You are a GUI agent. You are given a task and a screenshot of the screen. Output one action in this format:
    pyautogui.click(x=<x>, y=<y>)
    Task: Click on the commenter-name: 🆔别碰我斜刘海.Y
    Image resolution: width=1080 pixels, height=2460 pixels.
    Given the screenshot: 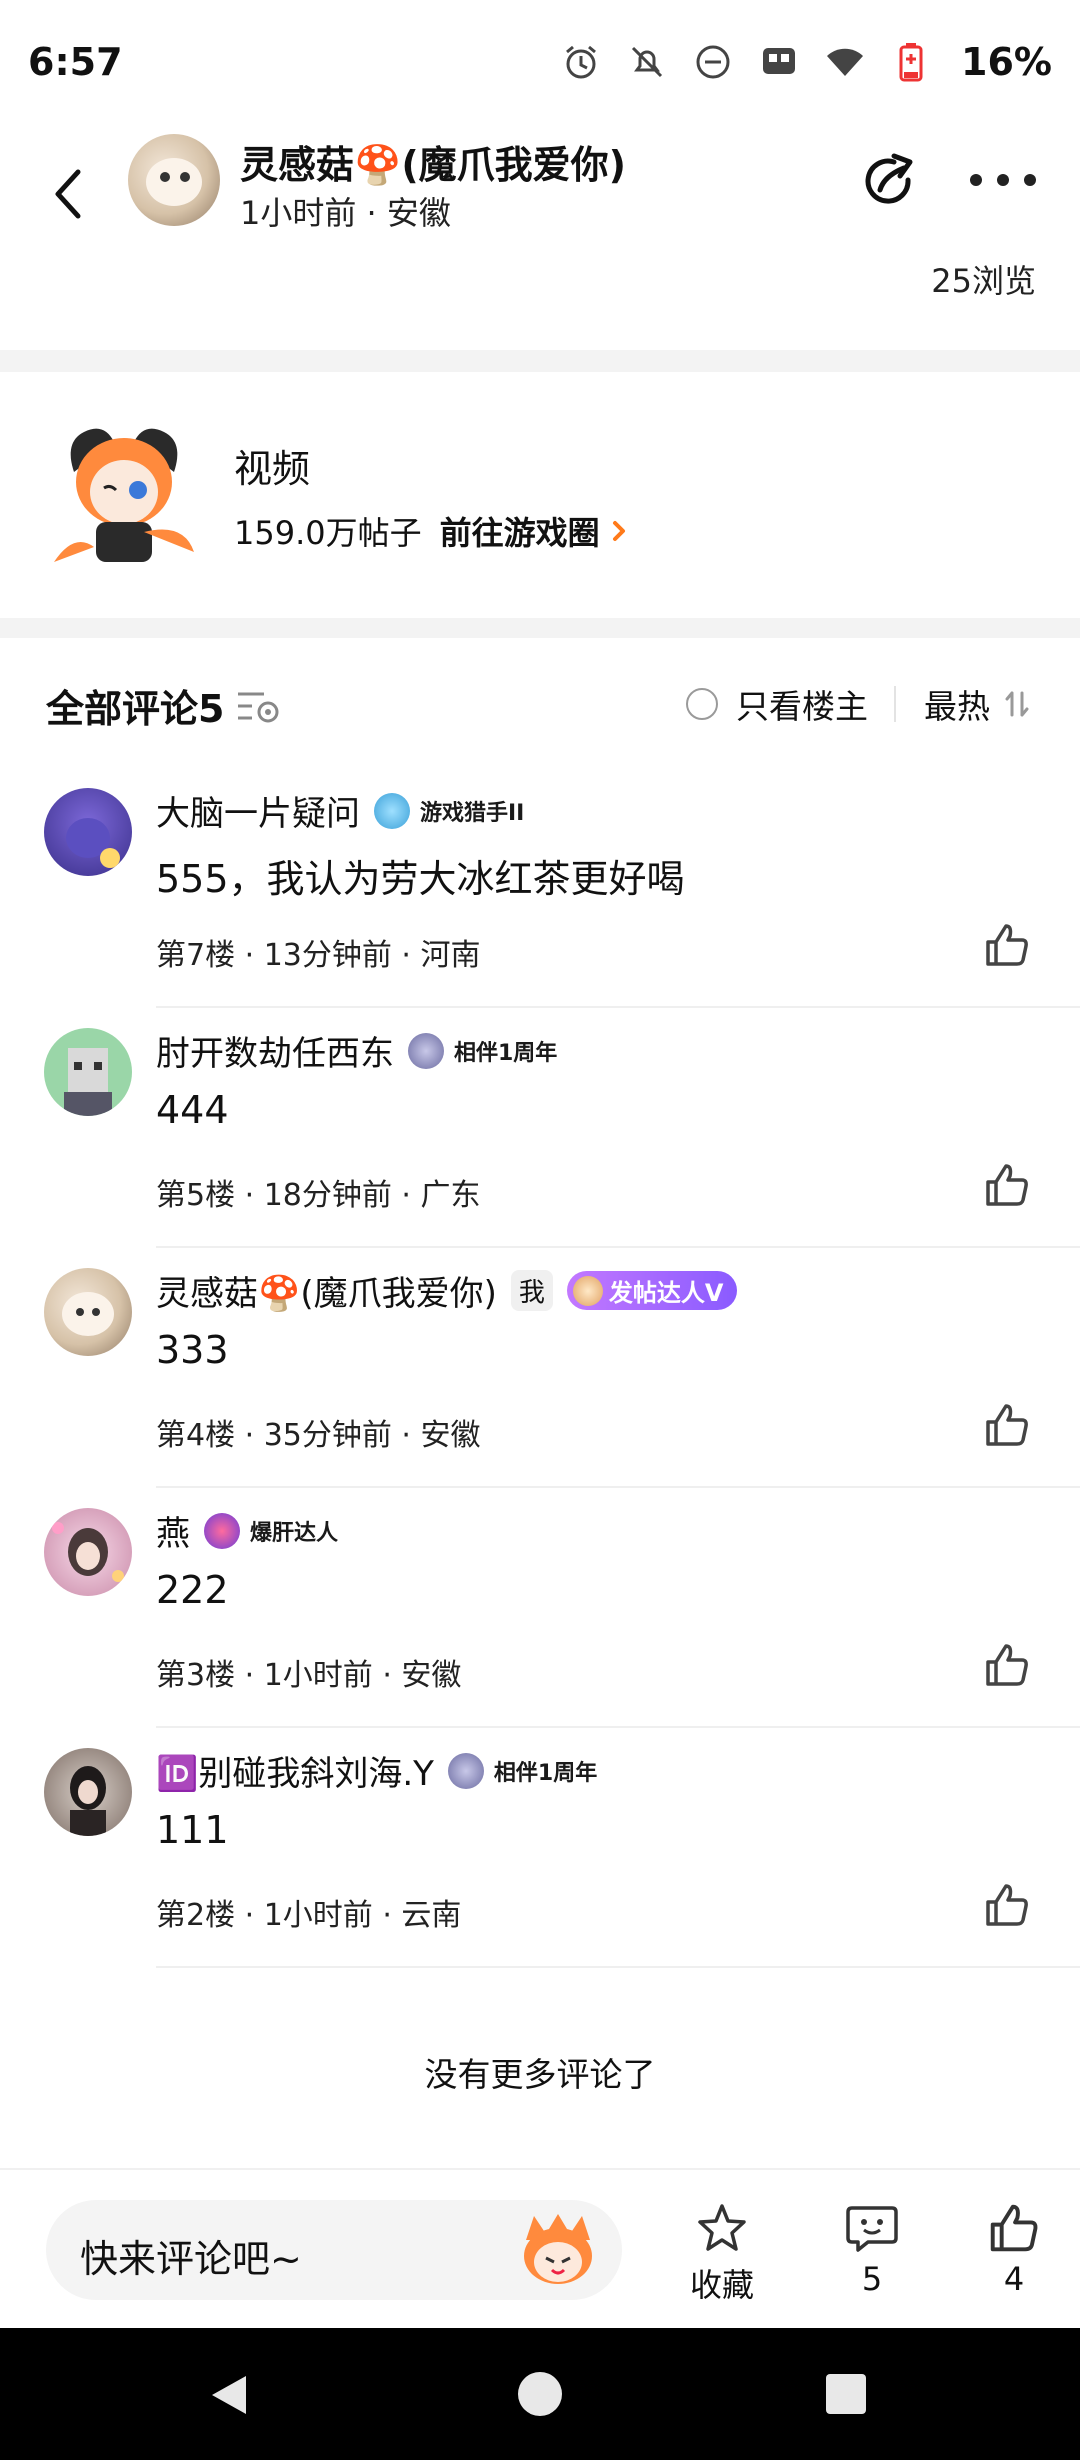 What is the action you would take?
    pyautogui.click(x=295, y=1770)
    